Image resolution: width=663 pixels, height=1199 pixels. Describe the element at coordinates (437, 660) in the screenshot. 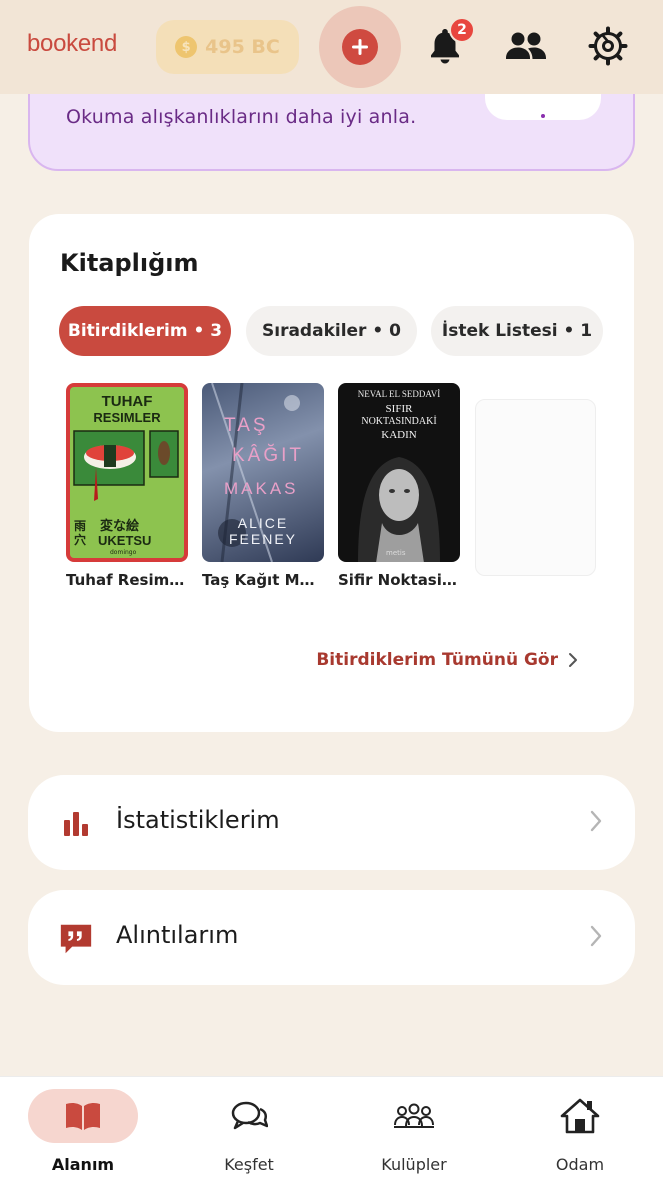

I see `see-all-label: Bitirdiklerim Tümünü Gör` at that location.